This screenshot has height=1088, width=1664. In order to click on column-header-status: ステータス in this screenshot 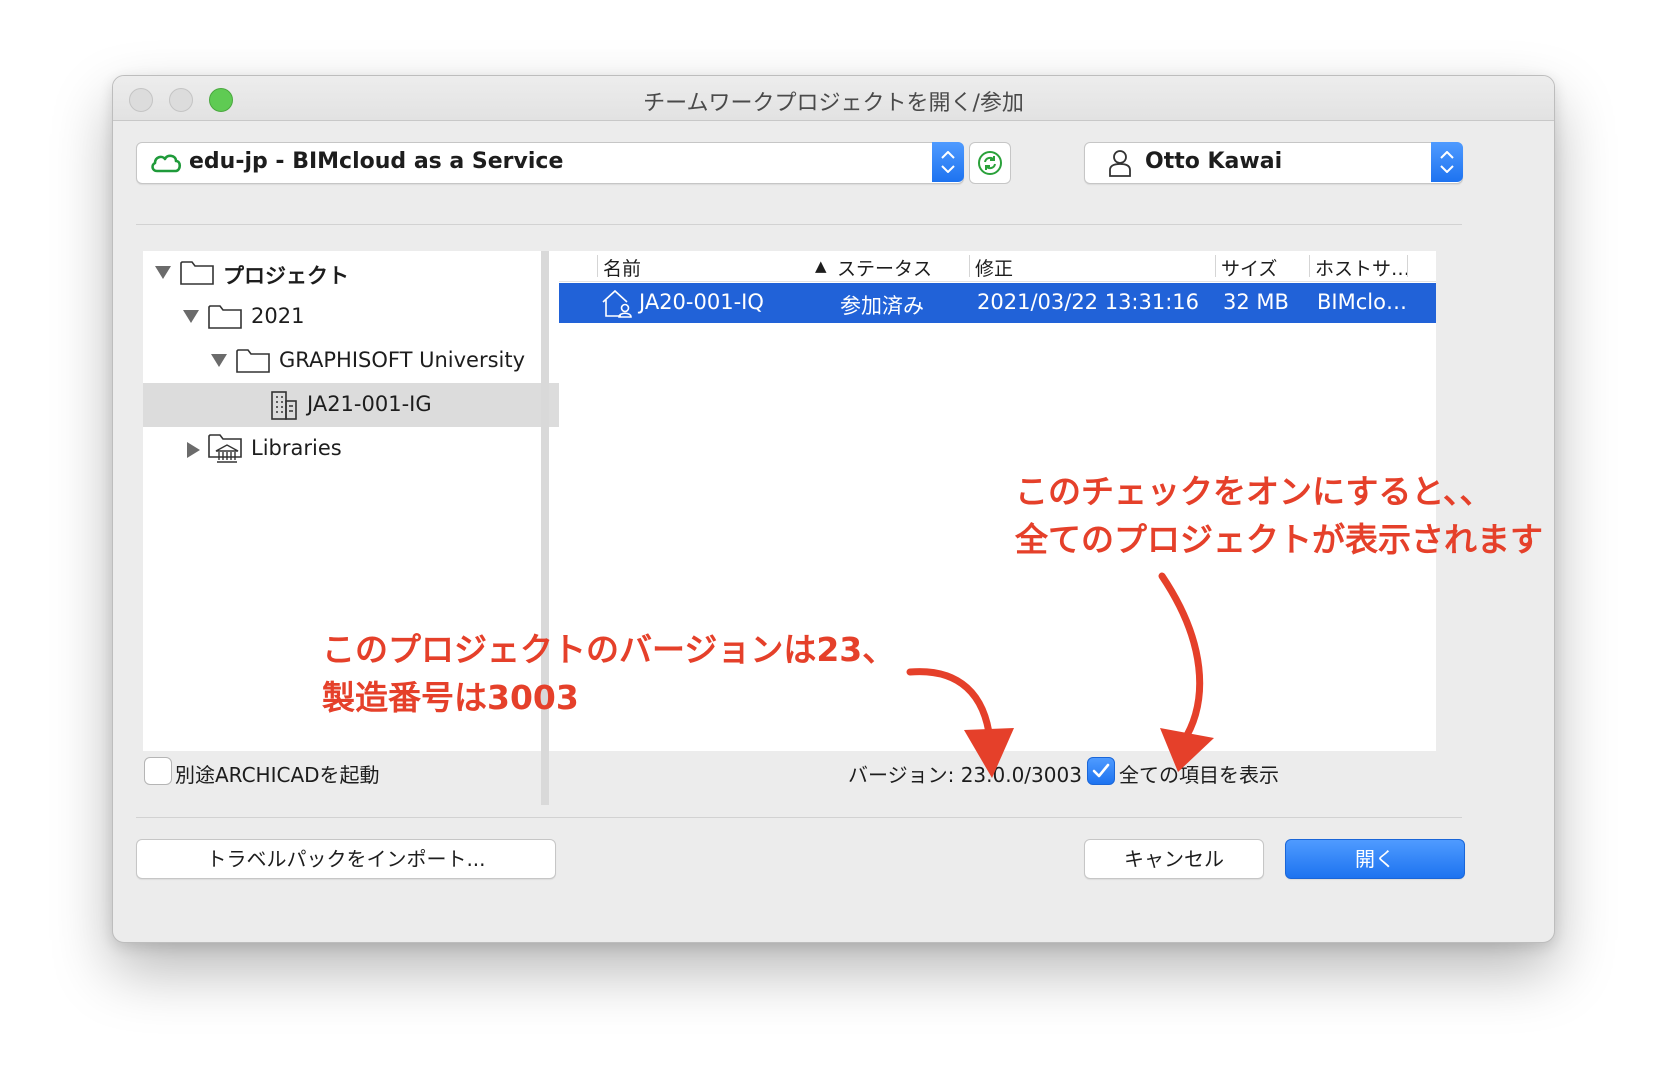, I will do `click(884, 267)`.